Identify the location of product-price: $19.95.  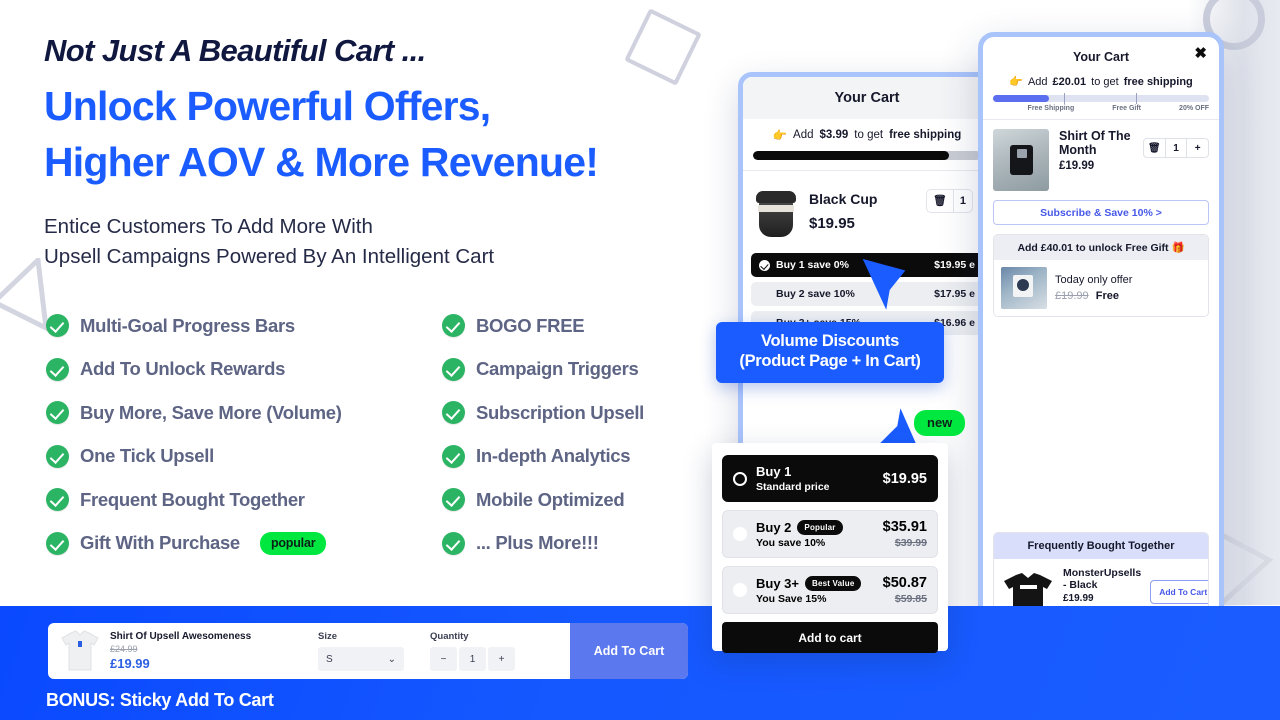
(832, 223).